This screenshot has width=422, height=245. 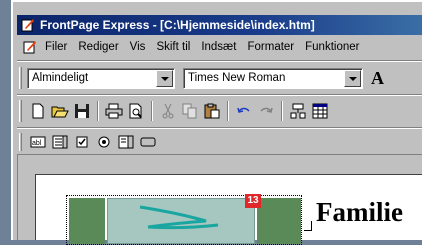 I want to click on radio-icon, so click(x=104, y=142).